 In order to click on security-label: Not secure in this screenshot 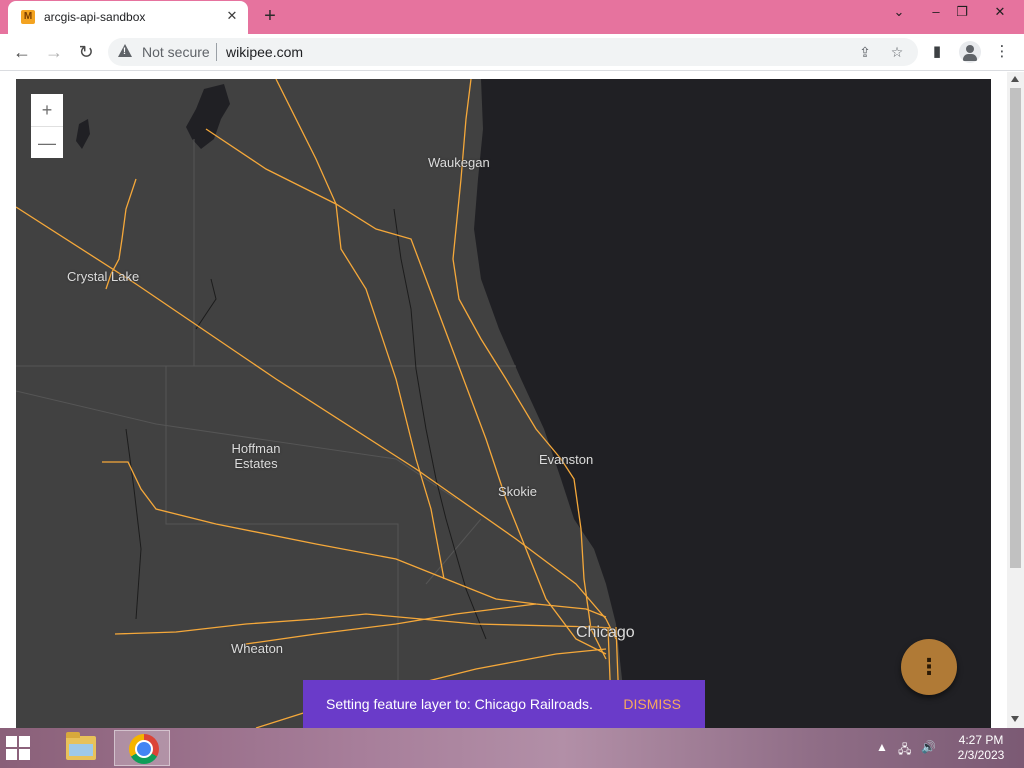, I will do `click(176, 52)`.